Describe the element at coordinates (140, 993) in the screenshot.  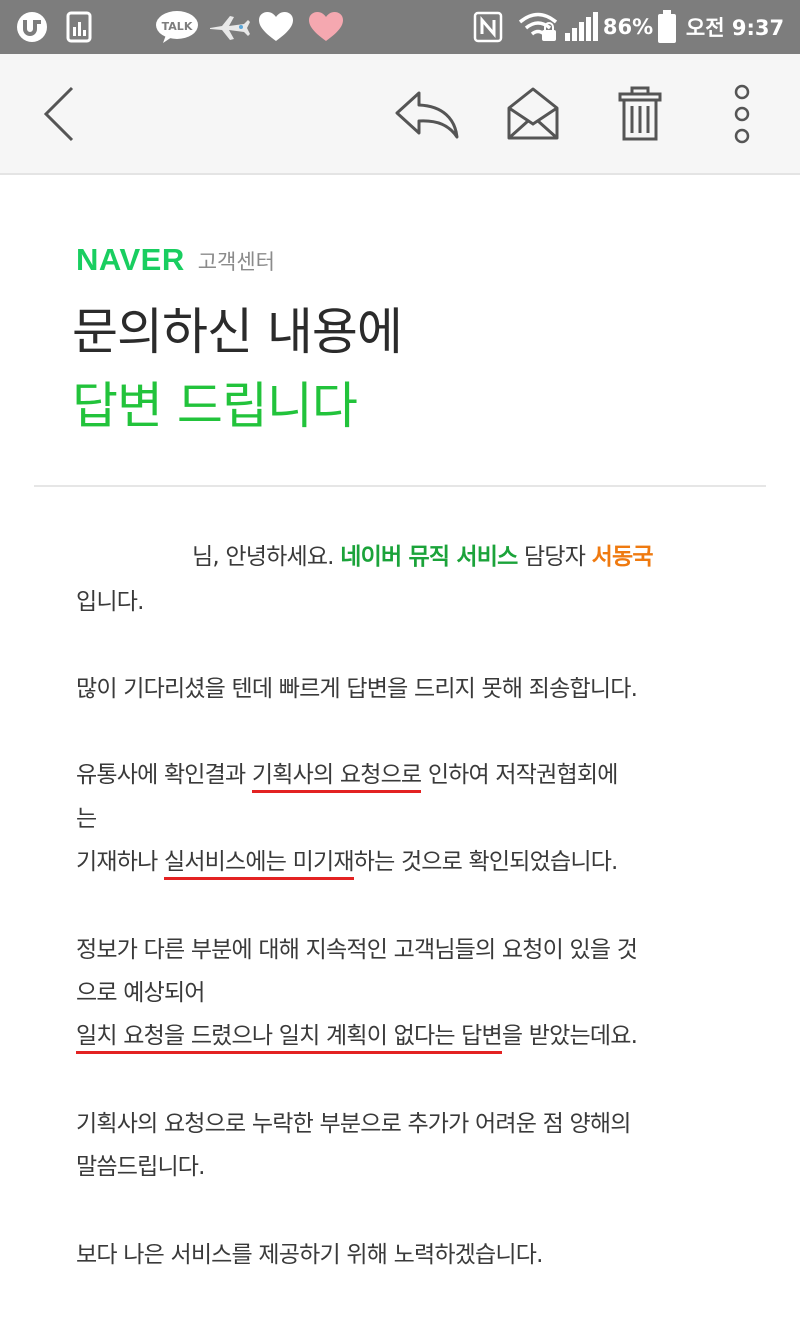
I see `paragraph-request-line-2: 으로 예상되어` at that location.